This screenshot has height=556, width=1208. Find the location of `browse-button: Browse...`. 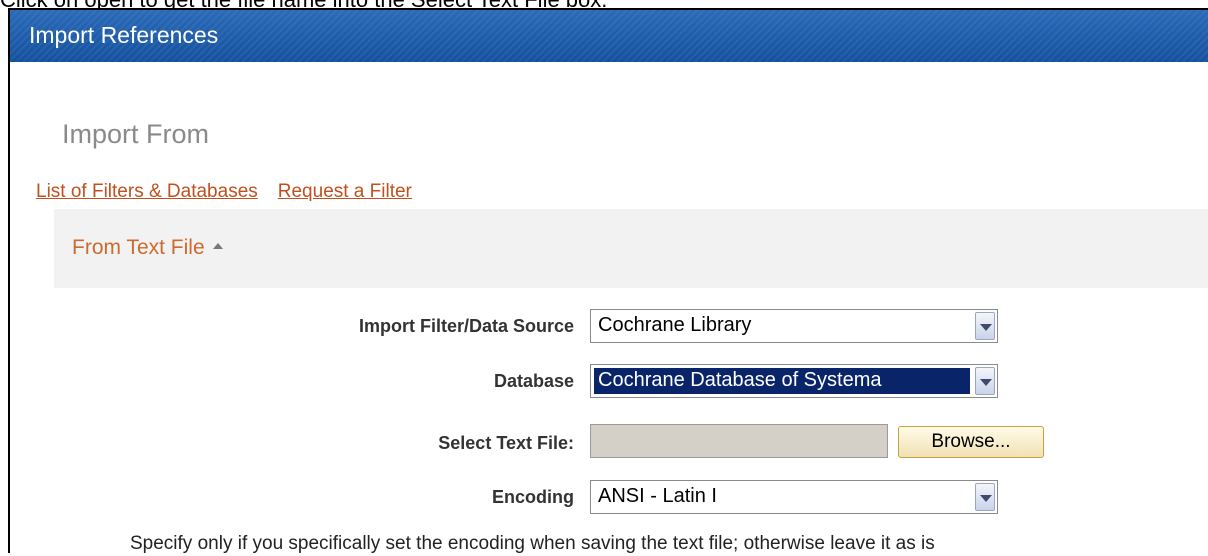

browse-button: Browse... is located at coordinates (971, 442).